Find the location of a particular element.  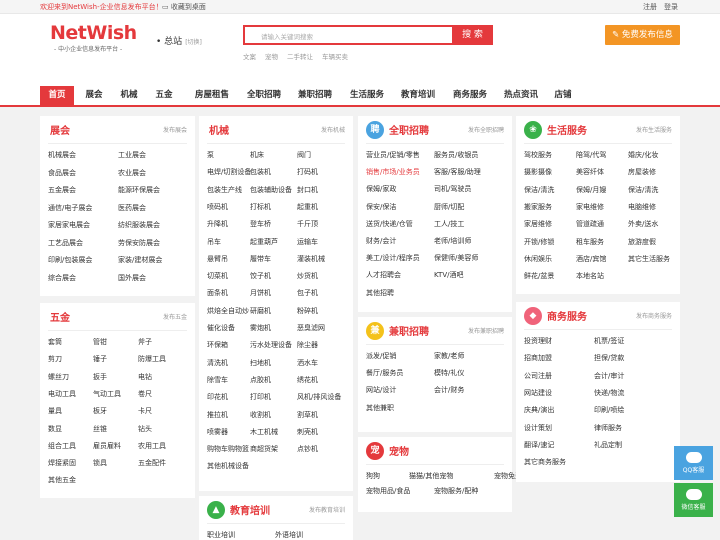

category-link: 打印机 is located at coordinates (260, 397).